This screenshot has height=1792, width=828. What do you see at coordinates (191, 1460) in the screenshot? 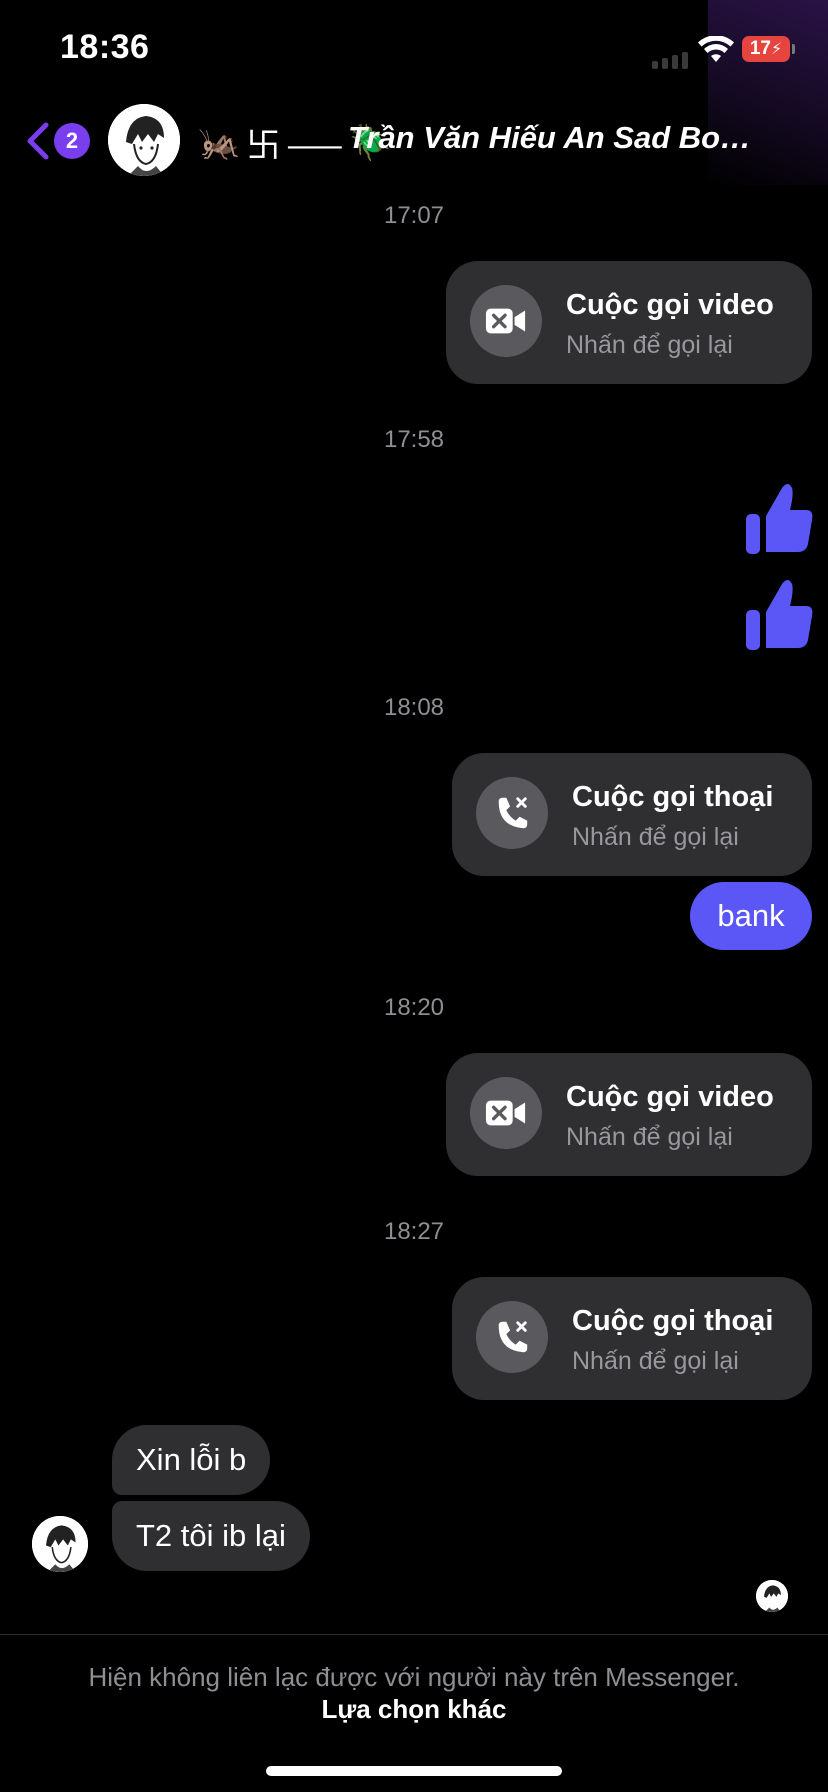
I see `received-message-bubble: Xin lỗi b` at bounding box center [191, 1460].